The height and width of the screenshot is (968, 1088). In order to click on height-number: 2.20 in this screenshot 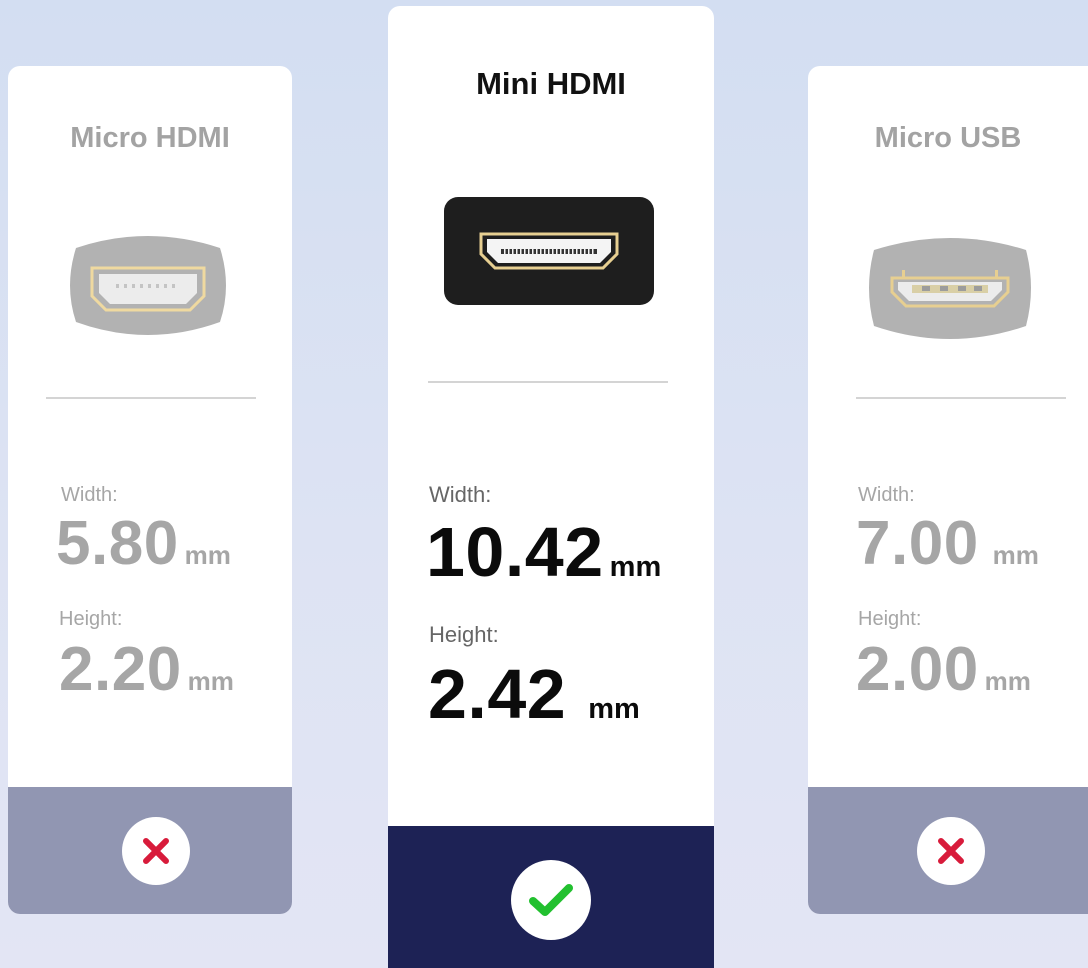, I will do `click(120, 669)`.